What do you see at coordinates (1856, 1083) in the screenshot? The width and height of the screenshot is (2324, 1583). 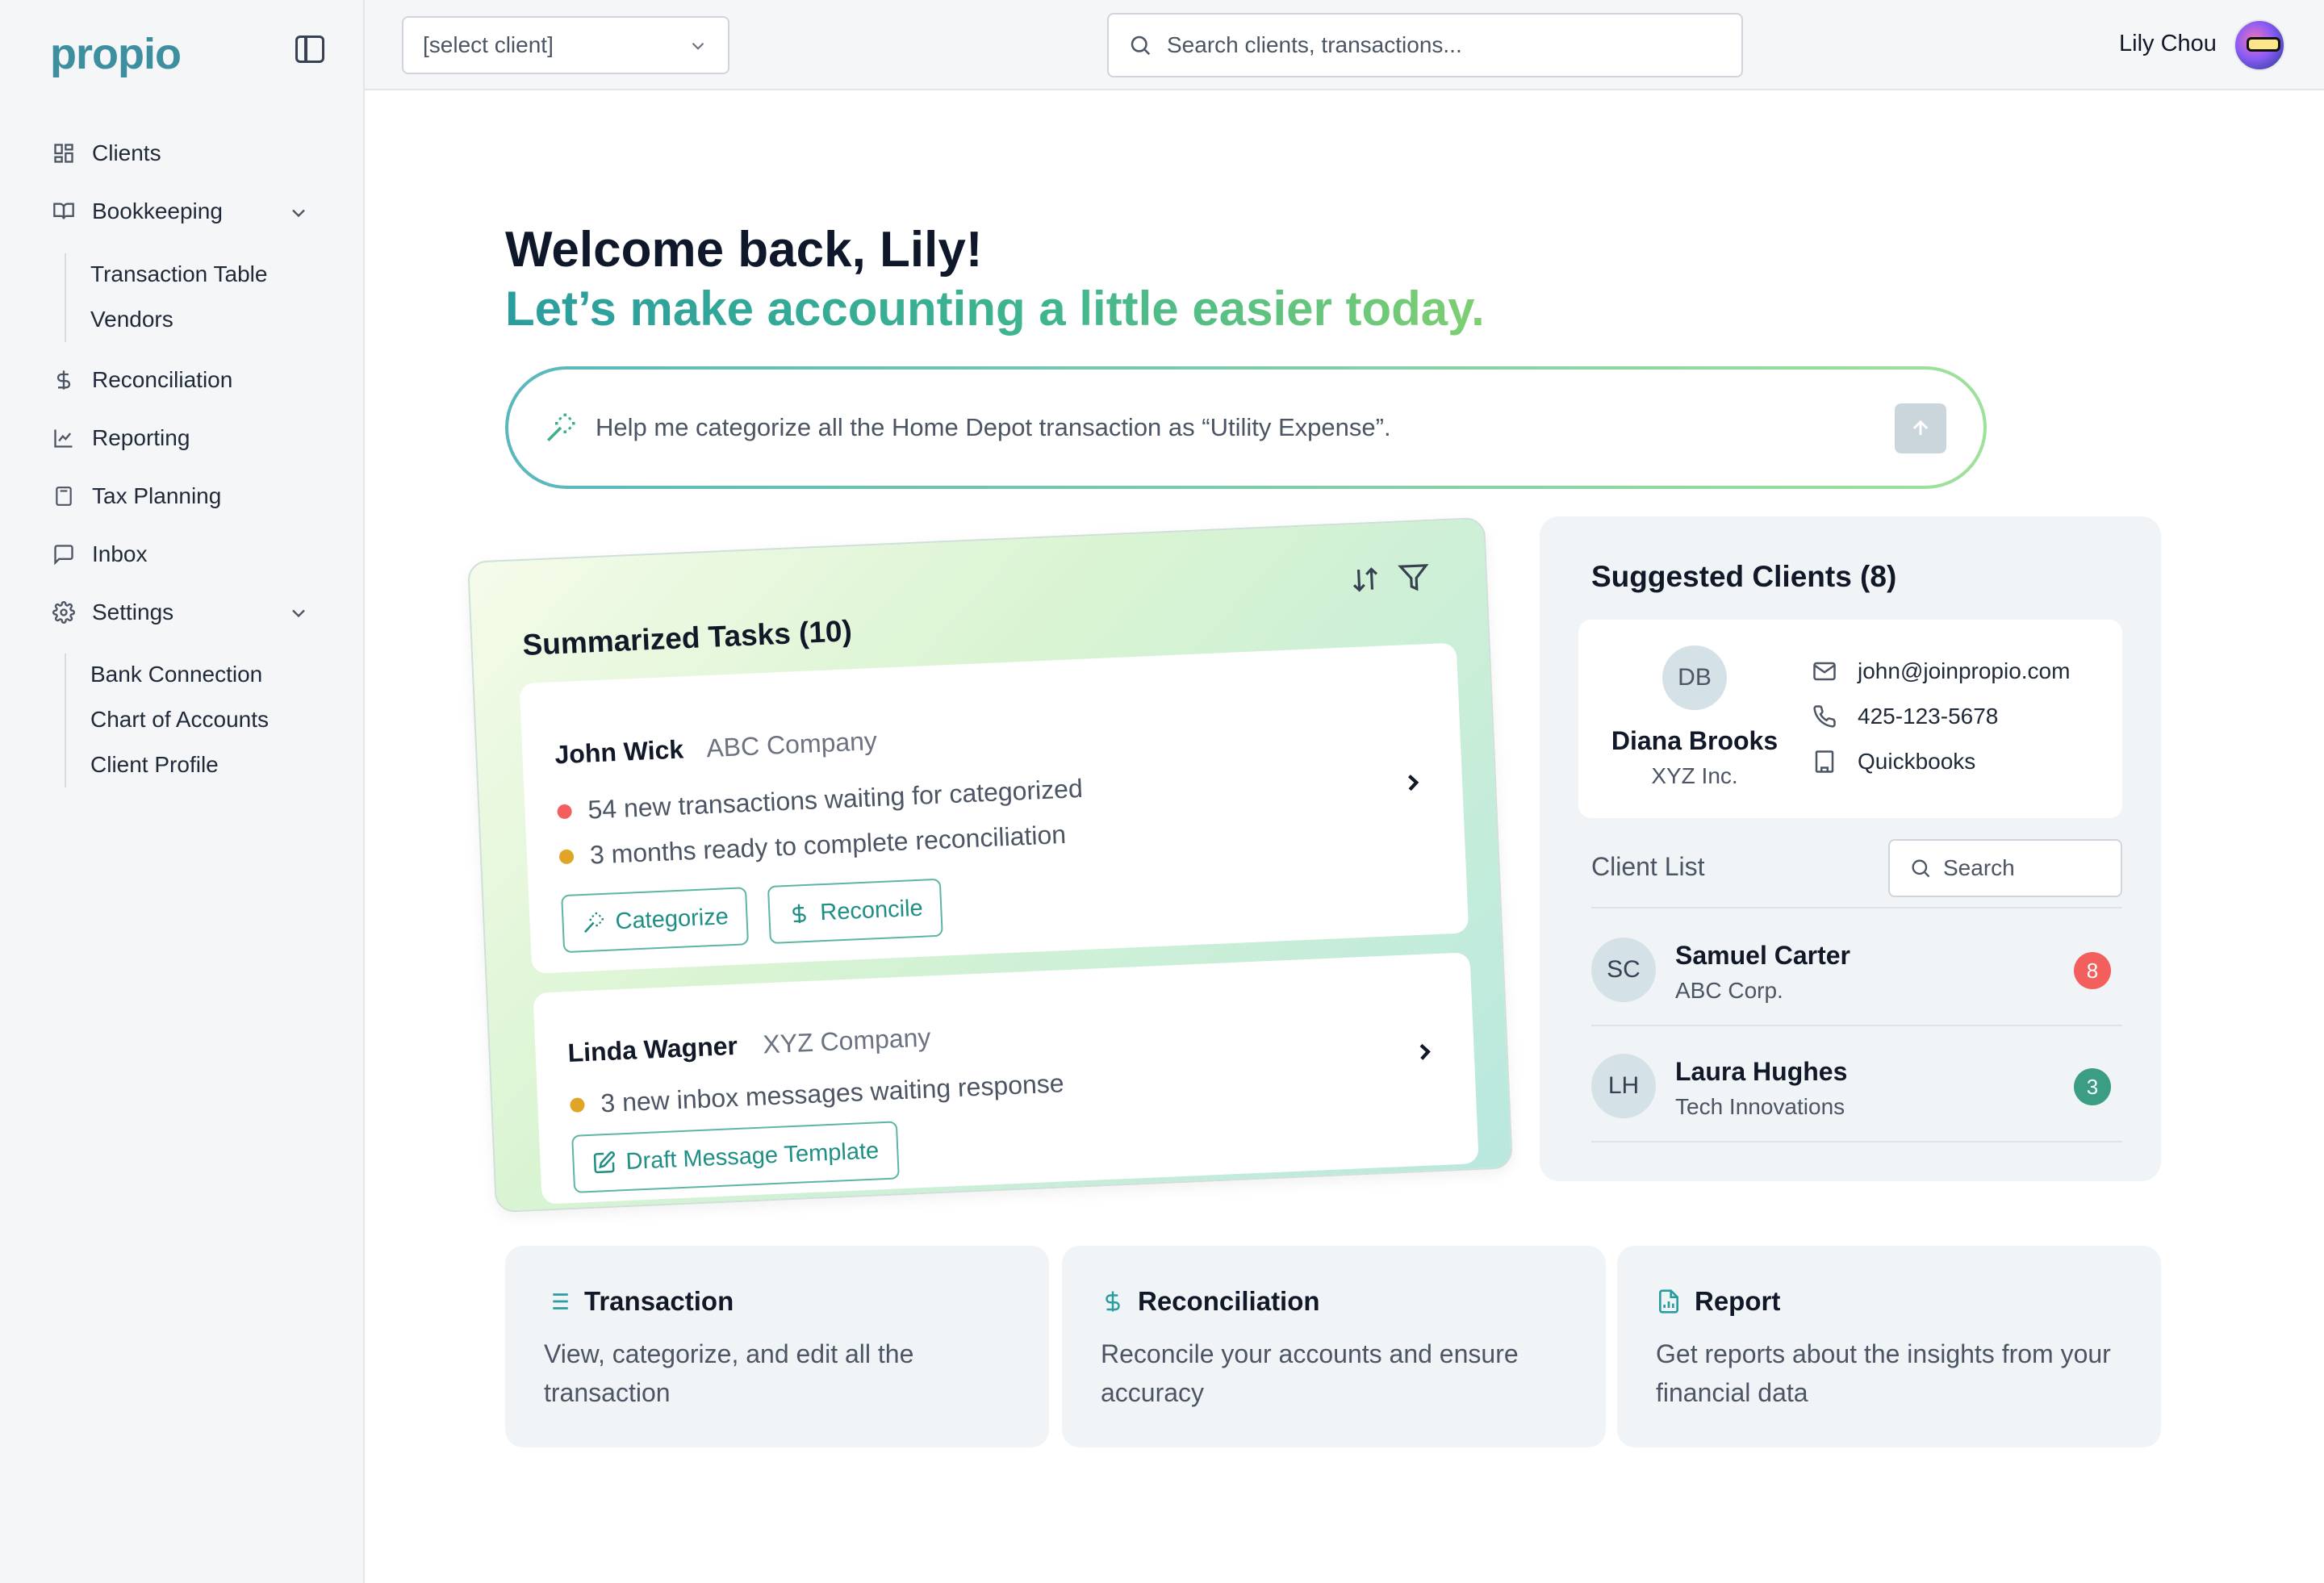 I see `client-list-item: LH Laura Hughes Tech Innovations 3` at bounding box center [1856, 1083].